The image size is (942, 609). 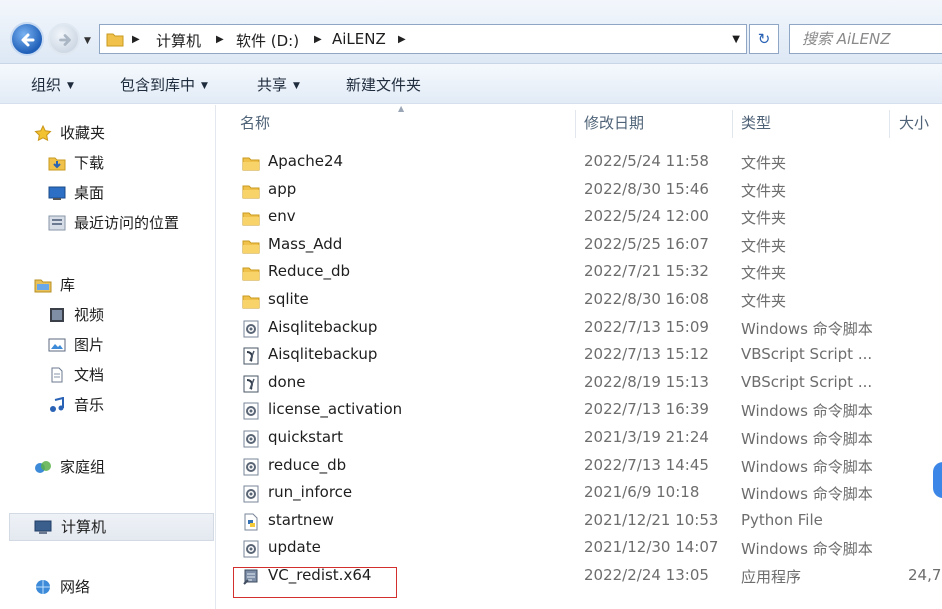 I want to click on file-date: 2022/5/24 12:00, so click(x=646, y=216).